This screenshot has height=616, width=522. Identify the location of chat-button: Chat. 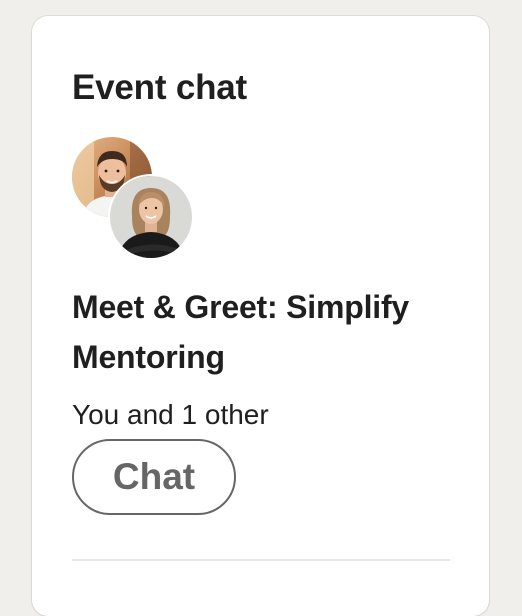
(154, 477).